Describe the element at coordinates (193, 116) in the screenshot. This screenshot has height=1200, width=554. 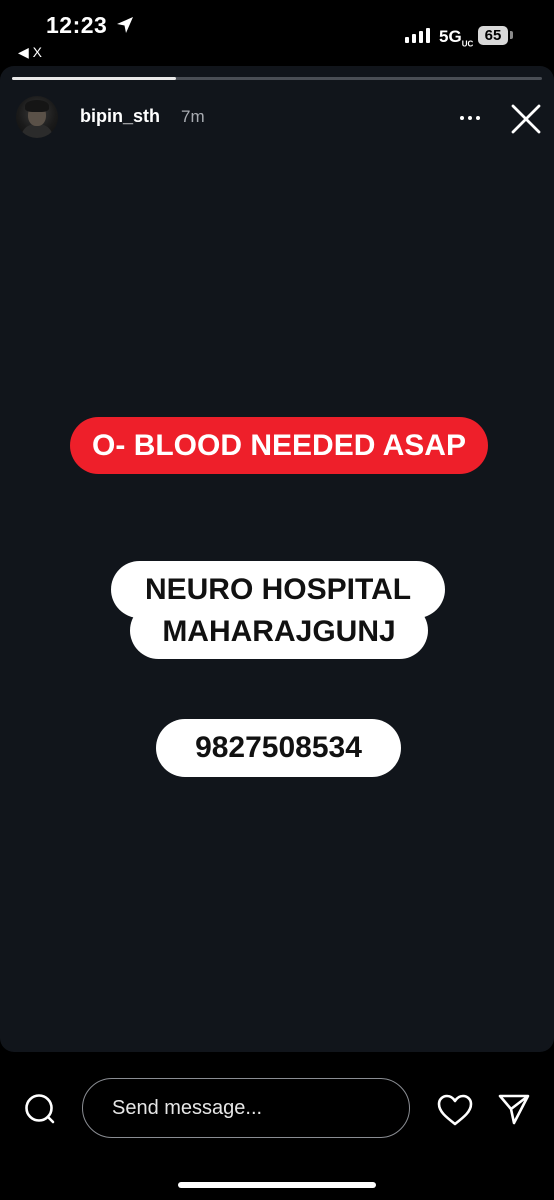
I see `story-time-ago: 7m` at that location.